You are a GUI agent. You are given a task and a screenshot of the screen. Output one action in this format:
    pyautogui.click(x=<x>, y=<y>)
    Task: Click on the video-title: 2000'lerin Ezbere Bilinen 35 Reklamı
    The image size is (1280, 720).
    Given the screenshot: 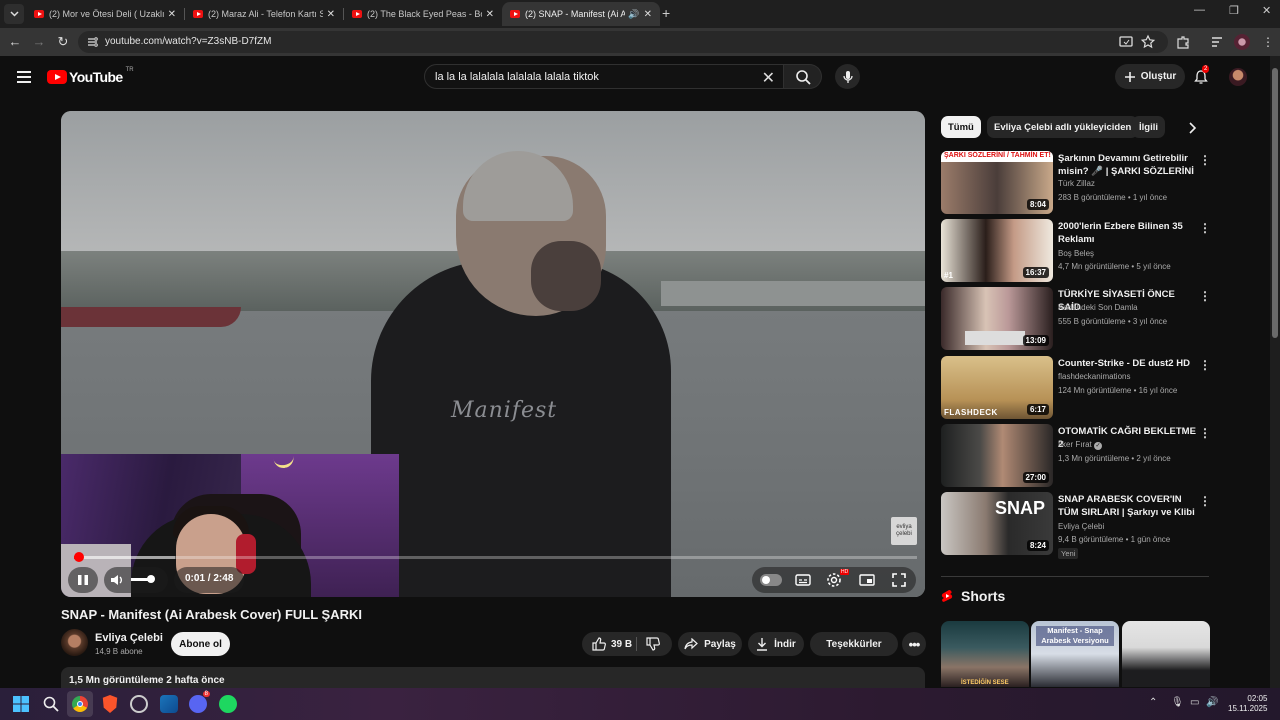 What is the action you would take?
    pyautogui.click(x=1128, y=233)
    